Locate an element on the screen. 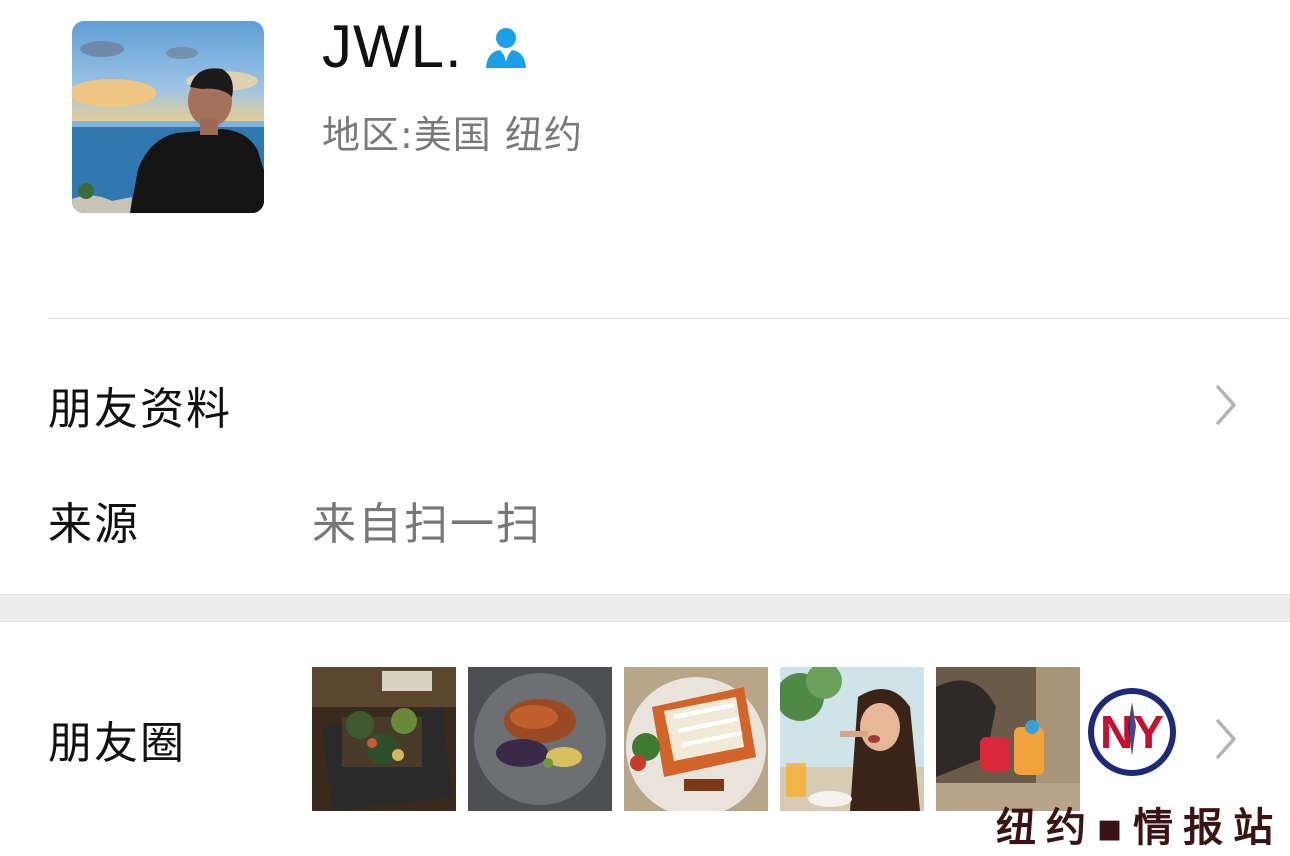 The height and width of the screenshot is (856, 1290). section-separator is located at coordinates (645, 608).